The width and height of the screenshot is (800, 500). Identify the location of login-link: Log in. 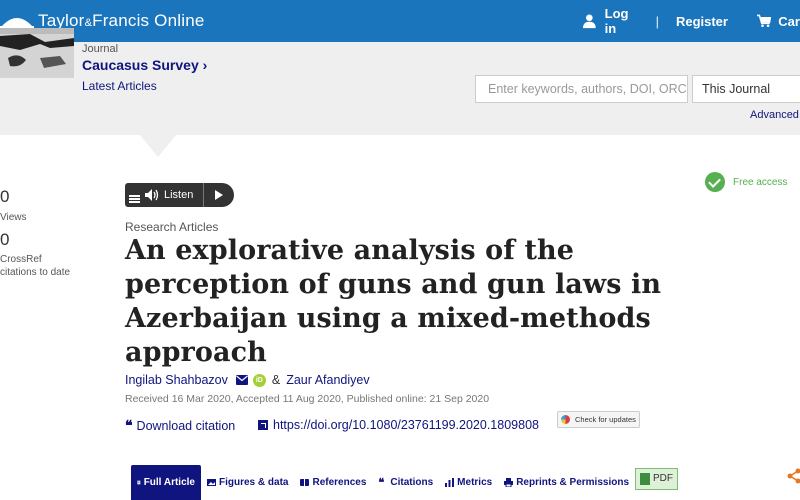
(620, 21).